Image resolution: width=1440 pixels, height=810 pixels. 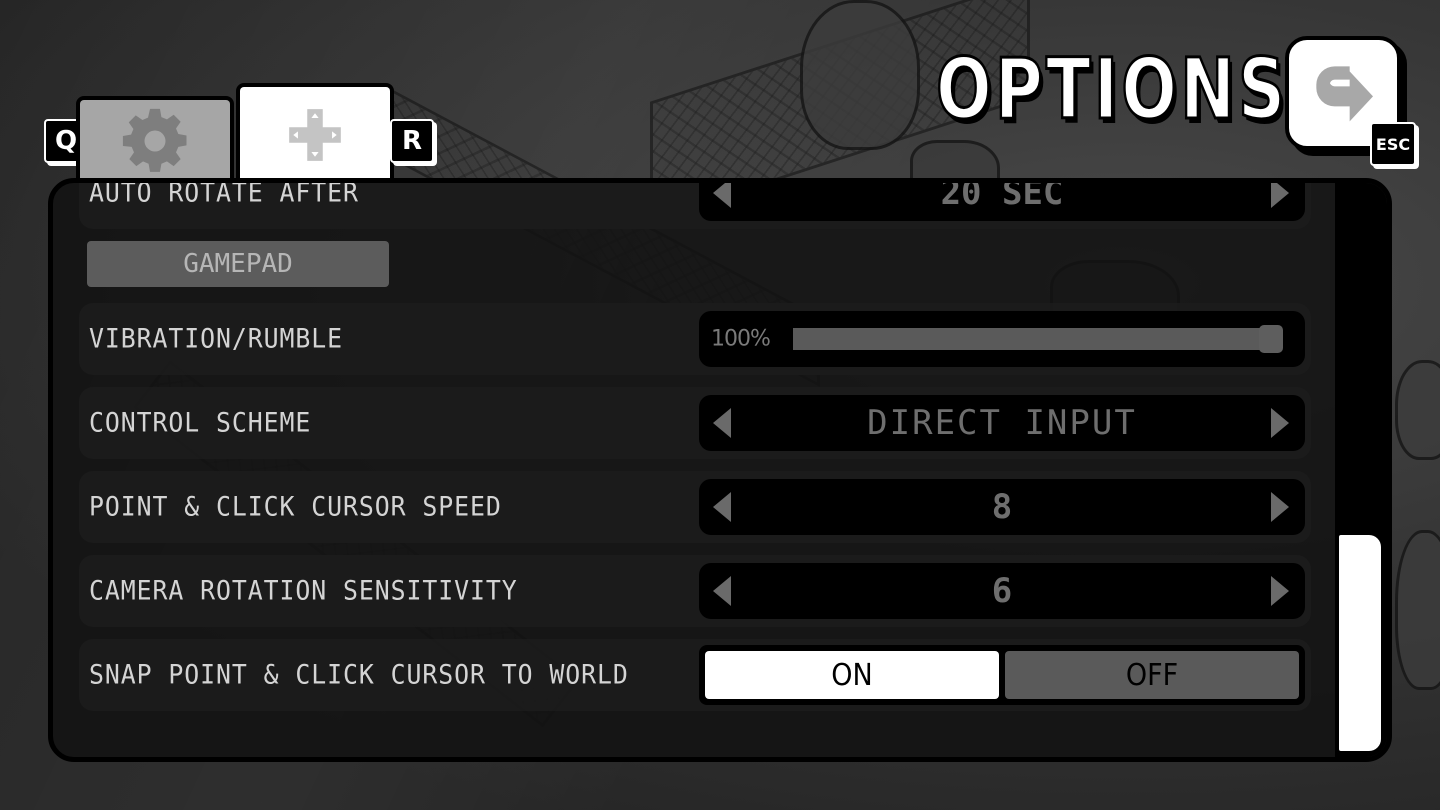 I want to click on page-title: OPTIONS, so click(x=1112, y=89).